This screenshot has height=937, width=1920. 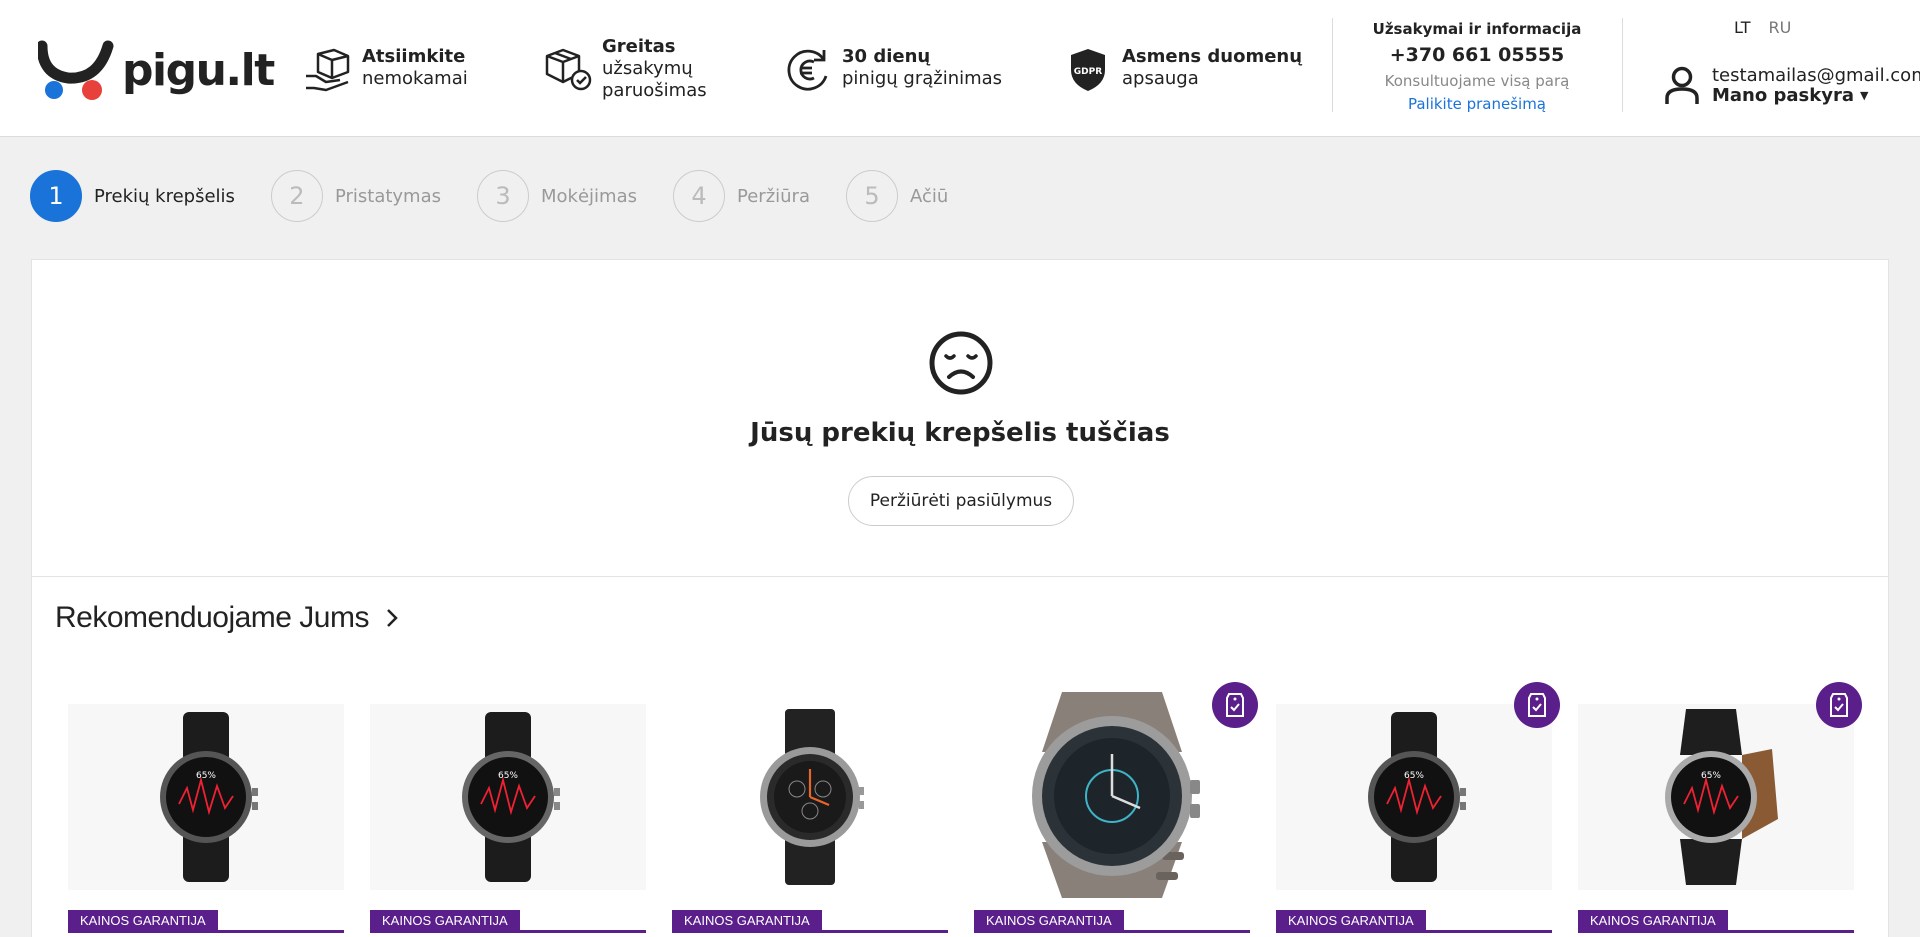 I want to click on step-label: Ačiū, so click(x=929, y=196).